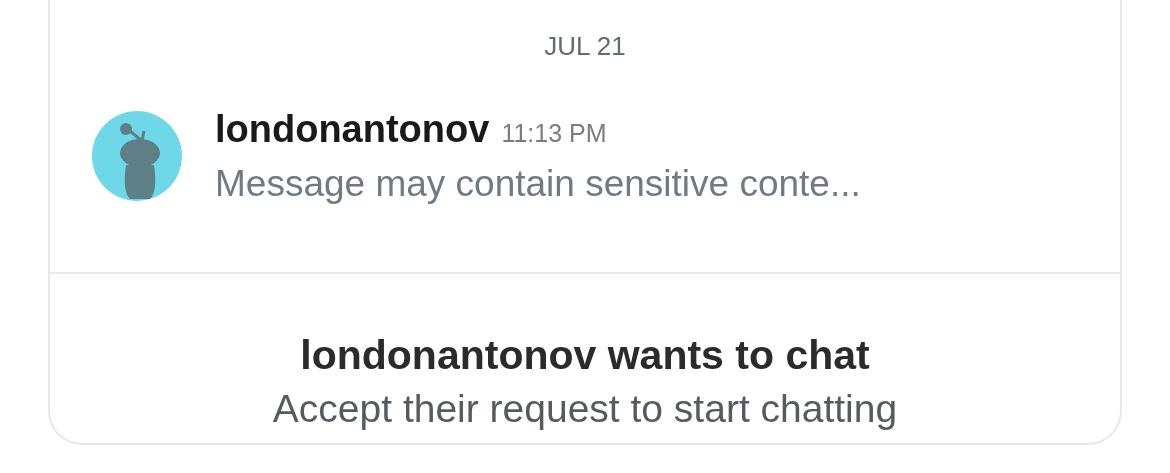 The image size is (1170, 473). What do you see at coordinates (352, 129) in the screenshot?
I see `username: londonantonov` at bounding box center [352, 129].